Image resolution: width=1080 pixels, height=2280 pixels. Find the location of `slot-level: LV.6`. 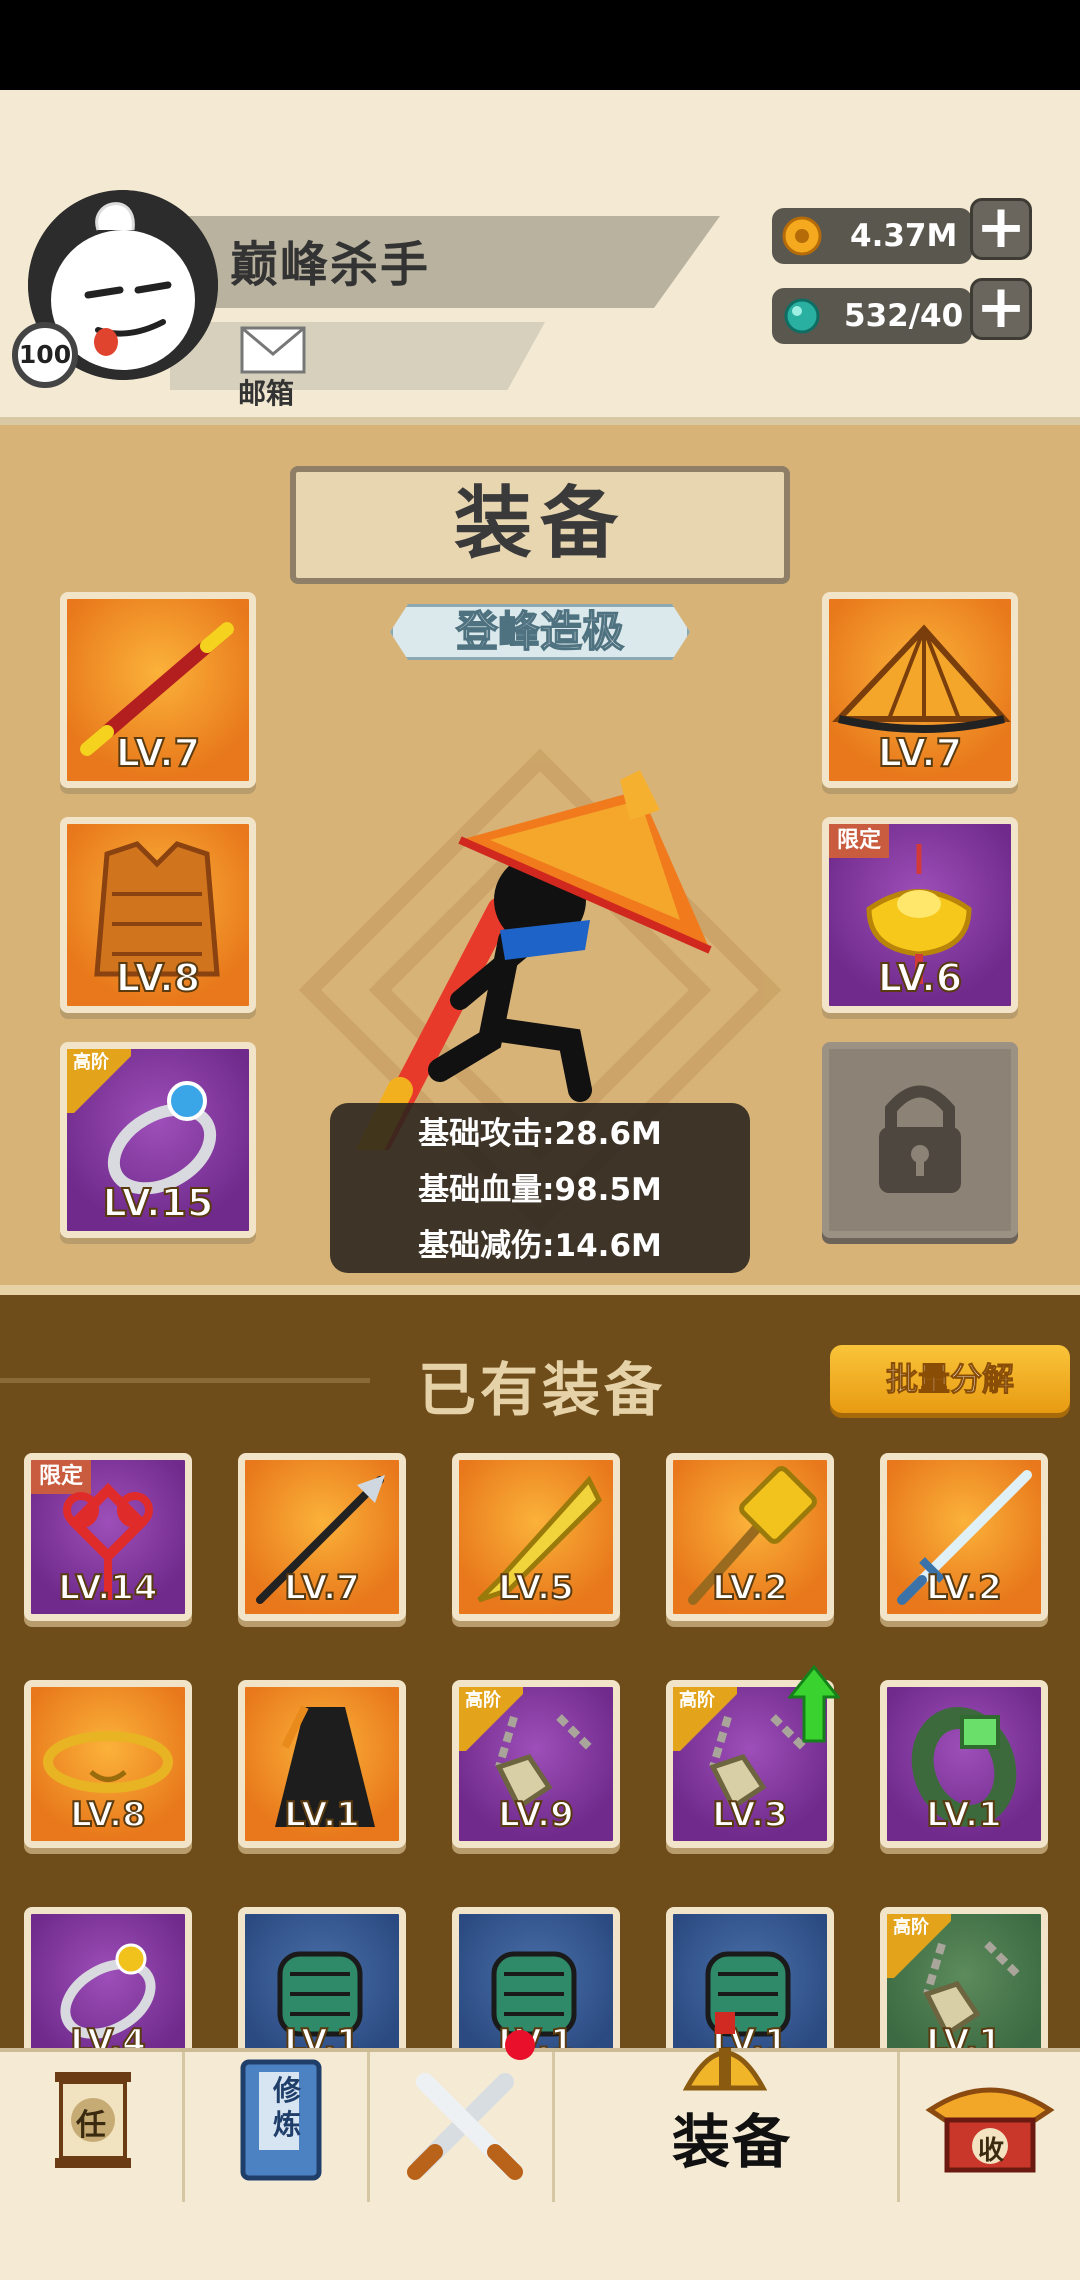

slot-level: LV.6 is located at coordinates (920, 978).